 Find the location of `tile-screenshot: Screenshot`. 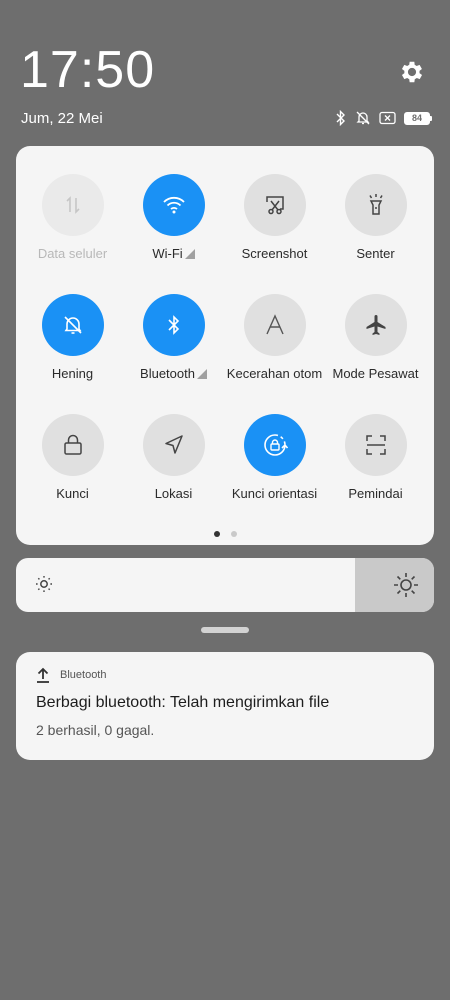

tile-screenshot: Screenshot is located at coordinates (274, 218).